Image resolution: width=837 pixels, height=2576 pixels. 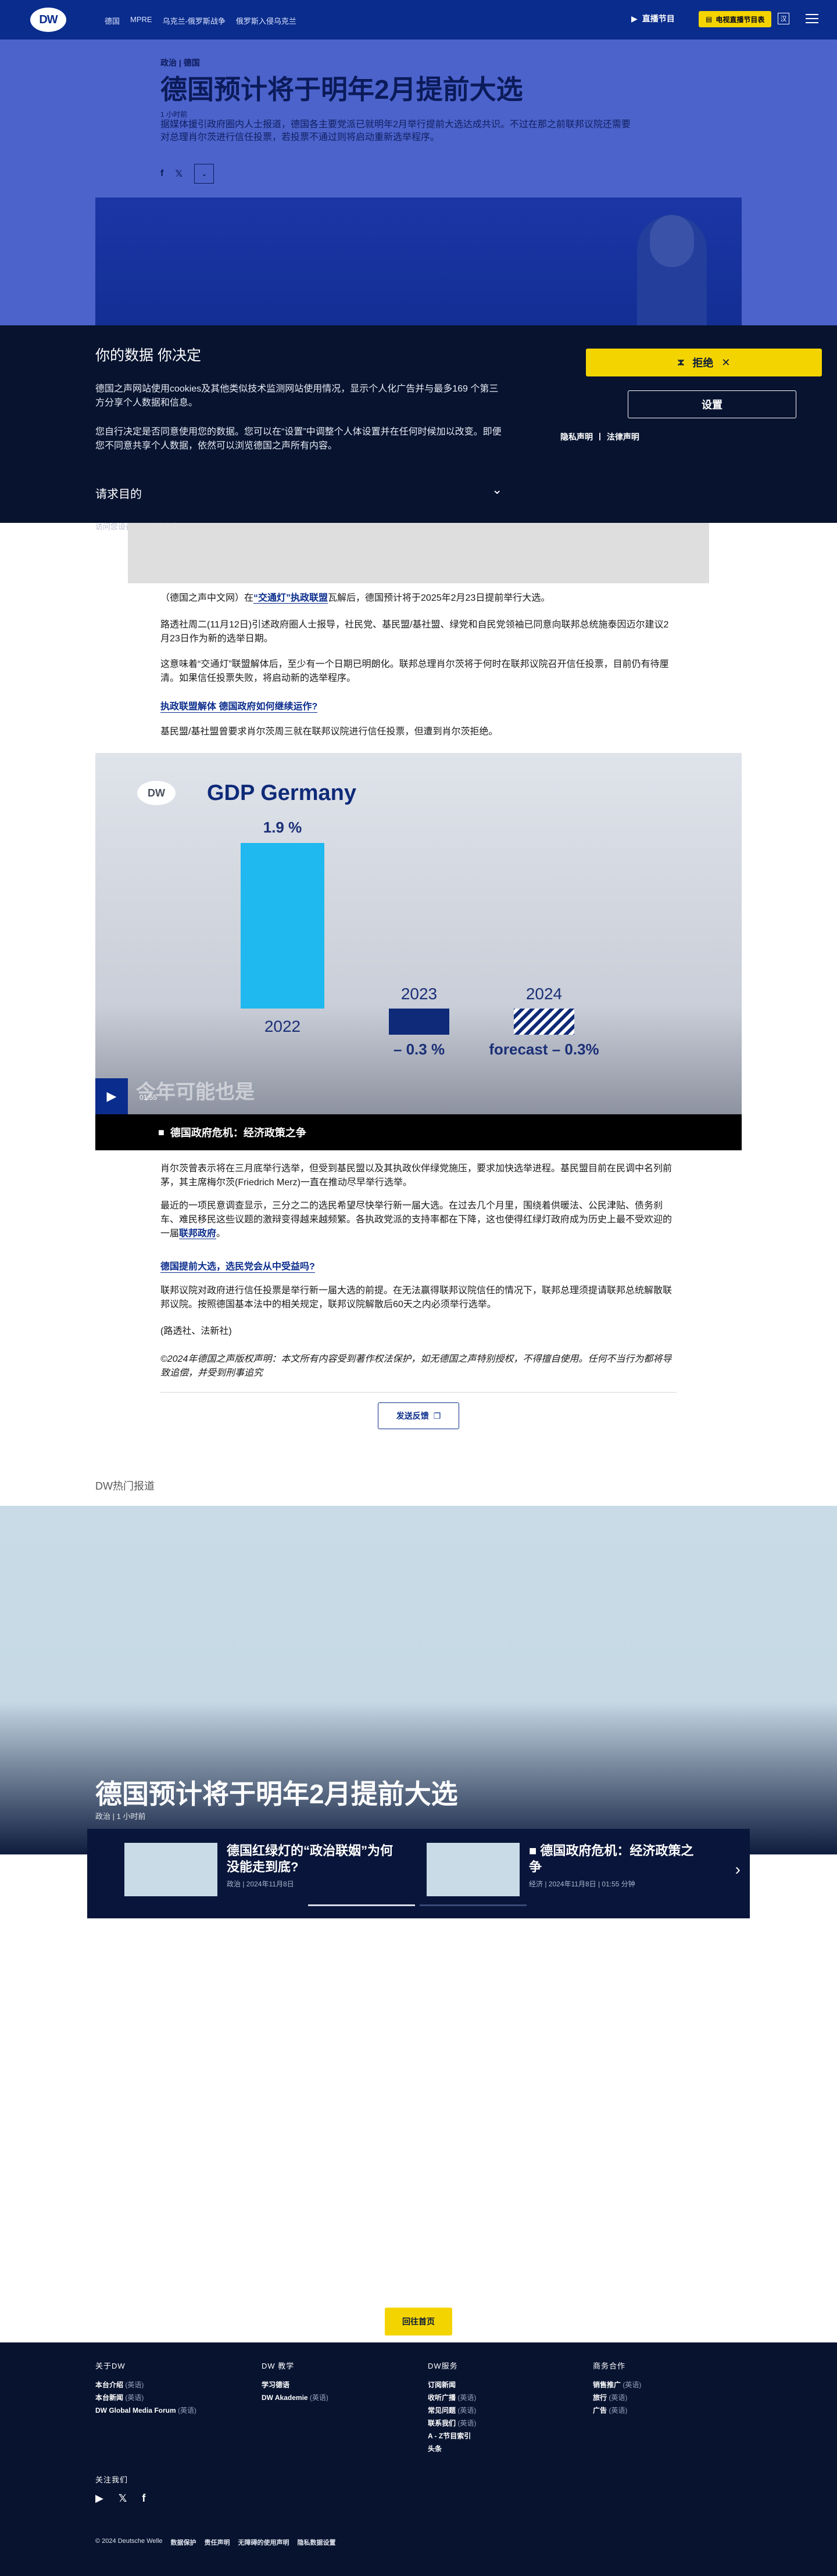 What do you see at coordinates (317, 2542) in the screenshot?
I see `legal-link: 隐私数据设置` at bounding box center [317, 2542].